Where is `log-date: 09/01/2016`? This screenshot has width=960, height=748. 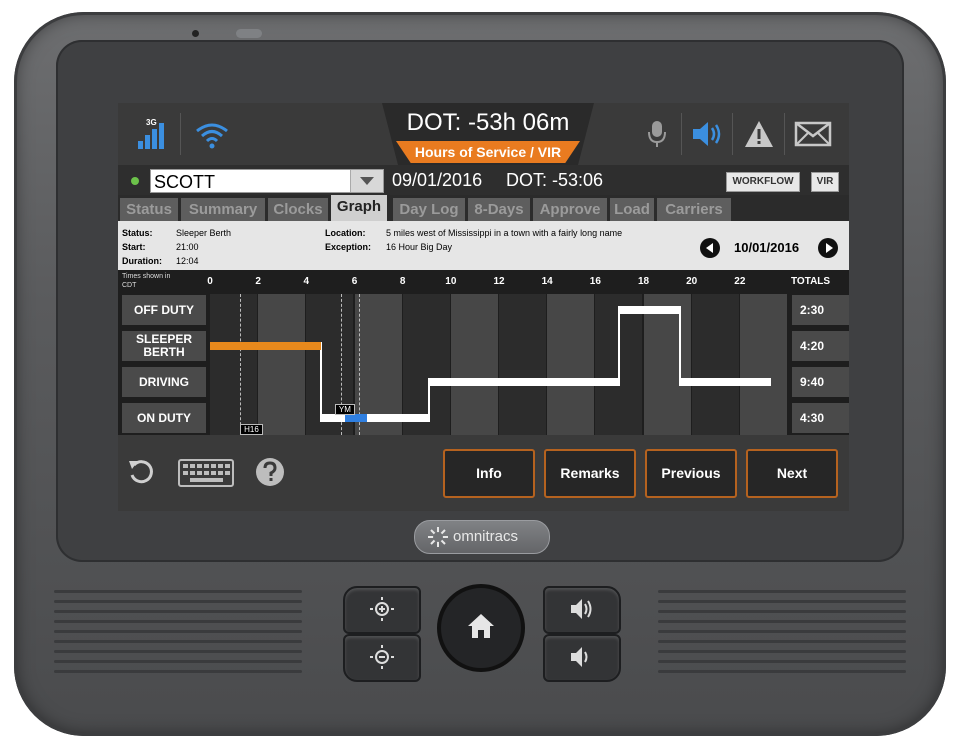
log-date: 09/01/2016 is located at coordinates (437, 180).